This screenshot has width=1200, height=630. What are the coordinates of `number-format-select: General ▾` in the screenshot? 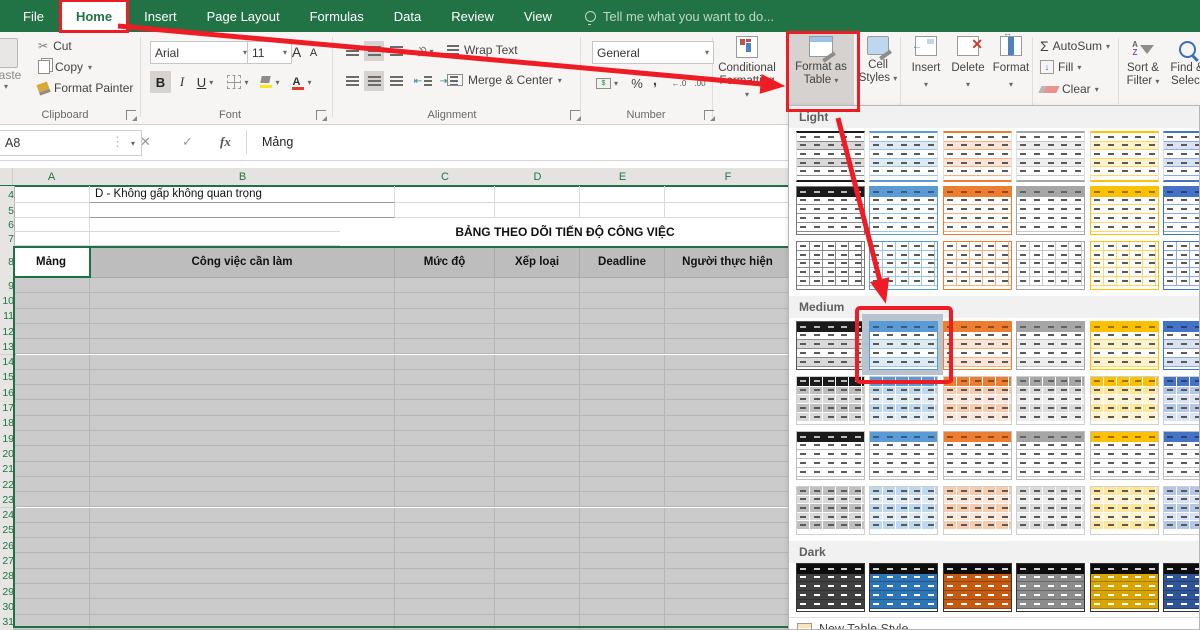 It's located at (653, 52).